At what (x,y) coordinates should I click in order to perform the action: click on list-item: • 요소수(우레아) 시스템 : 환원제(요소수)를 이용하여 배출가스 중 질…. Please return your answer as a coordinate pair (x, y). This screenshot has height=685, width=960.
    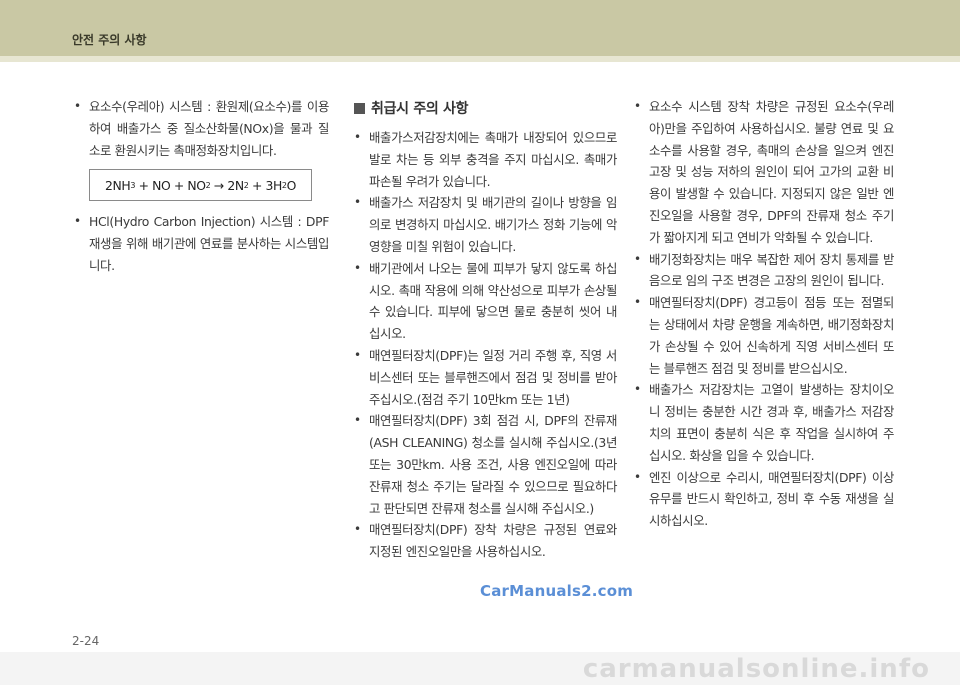
    Looking at the image, I should click on (200, 128).